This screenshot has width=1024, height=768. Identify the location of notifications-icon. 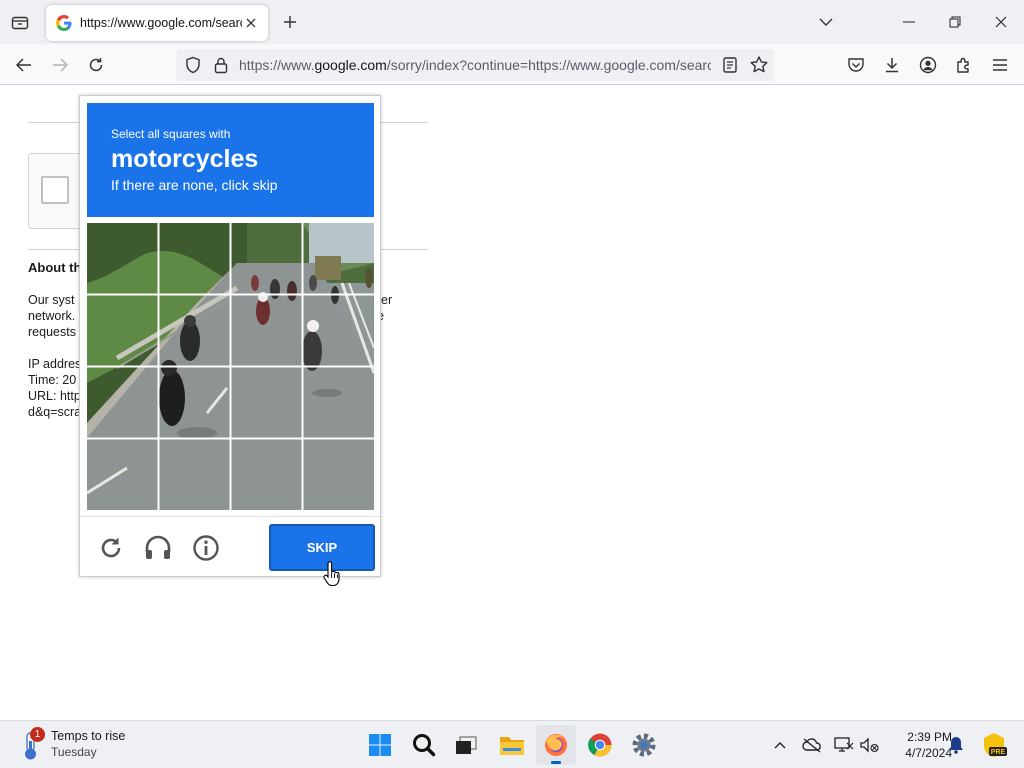
(956, 745).